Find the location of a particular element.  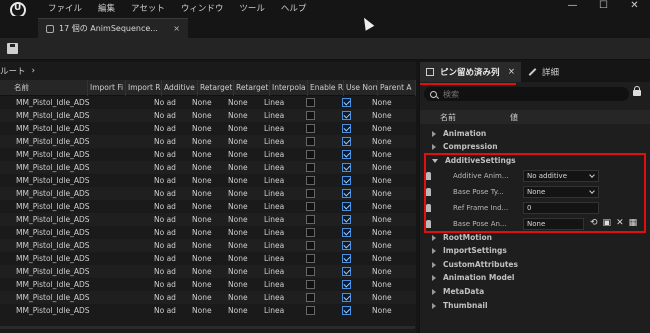

highlight-box is located at coordinates (535, 193).